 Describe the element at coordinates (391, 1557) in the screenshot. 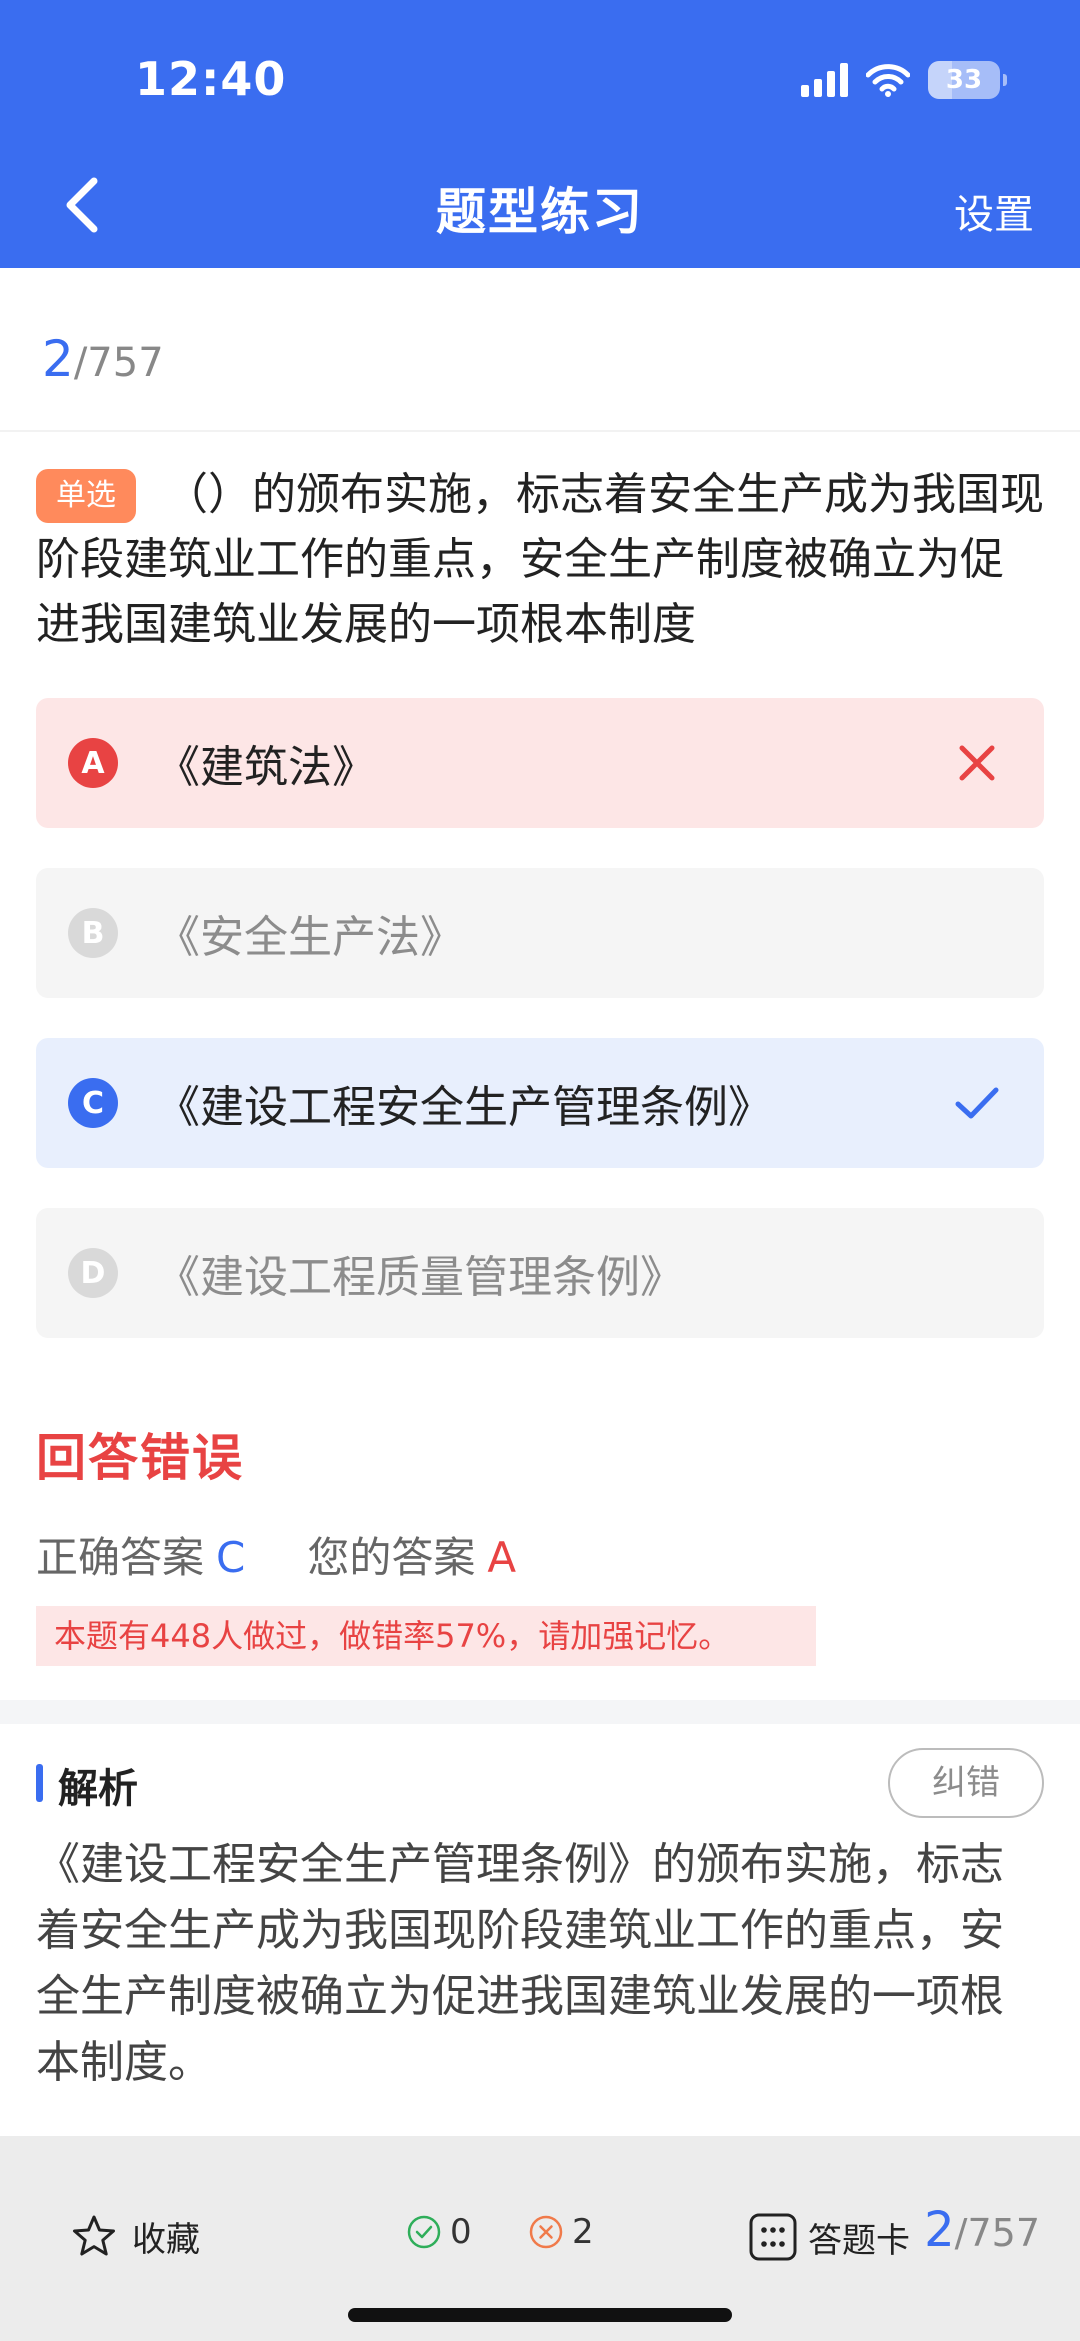

I see `your-answer-label: 您的答案` at that location.